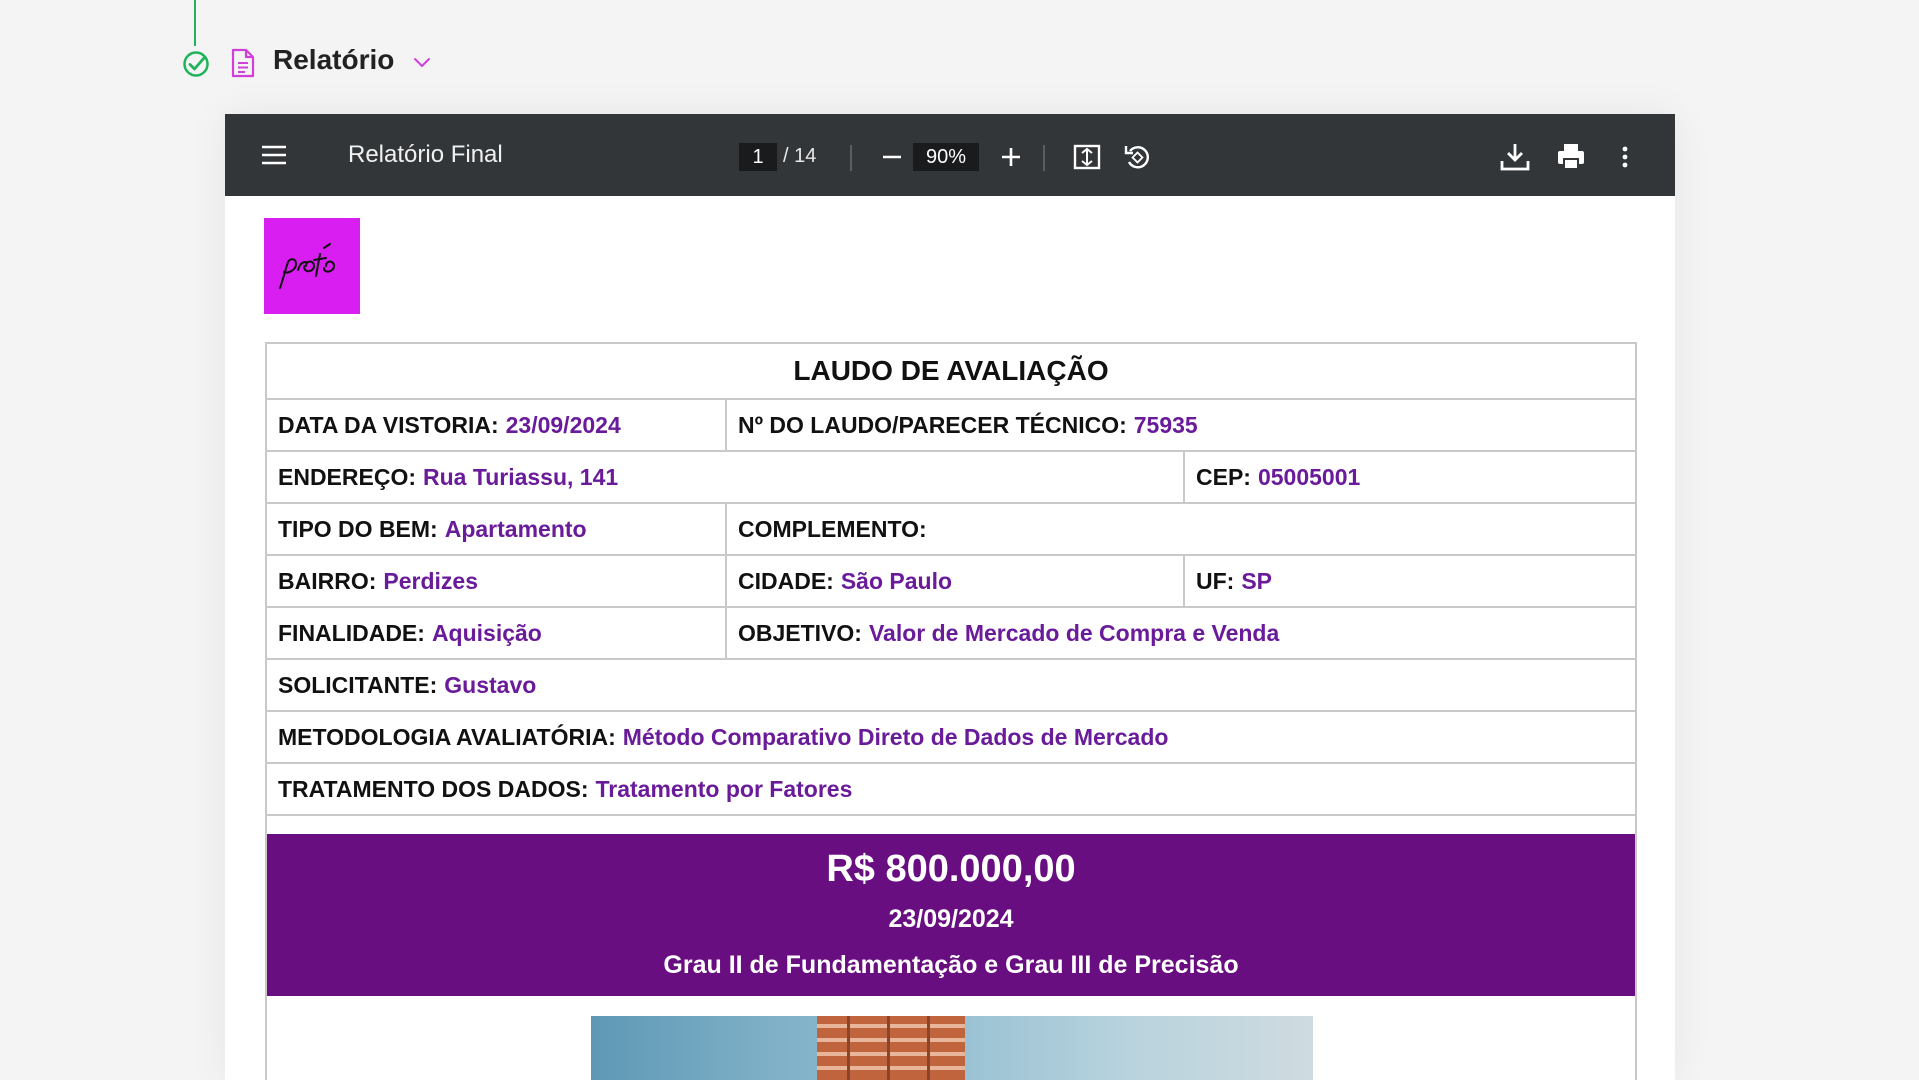 The image size is (1919, 1080). I want to click on field-label: CEP:, so click(1223, 476).